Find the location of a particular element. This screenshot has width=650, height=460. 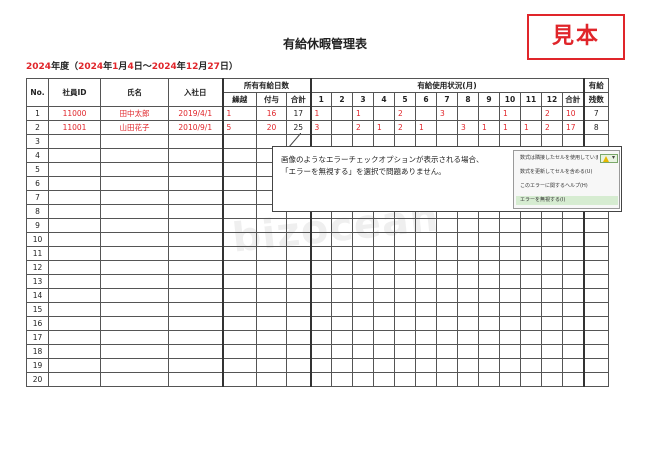

cell-no: 14 is located at coordinates (37, 295).